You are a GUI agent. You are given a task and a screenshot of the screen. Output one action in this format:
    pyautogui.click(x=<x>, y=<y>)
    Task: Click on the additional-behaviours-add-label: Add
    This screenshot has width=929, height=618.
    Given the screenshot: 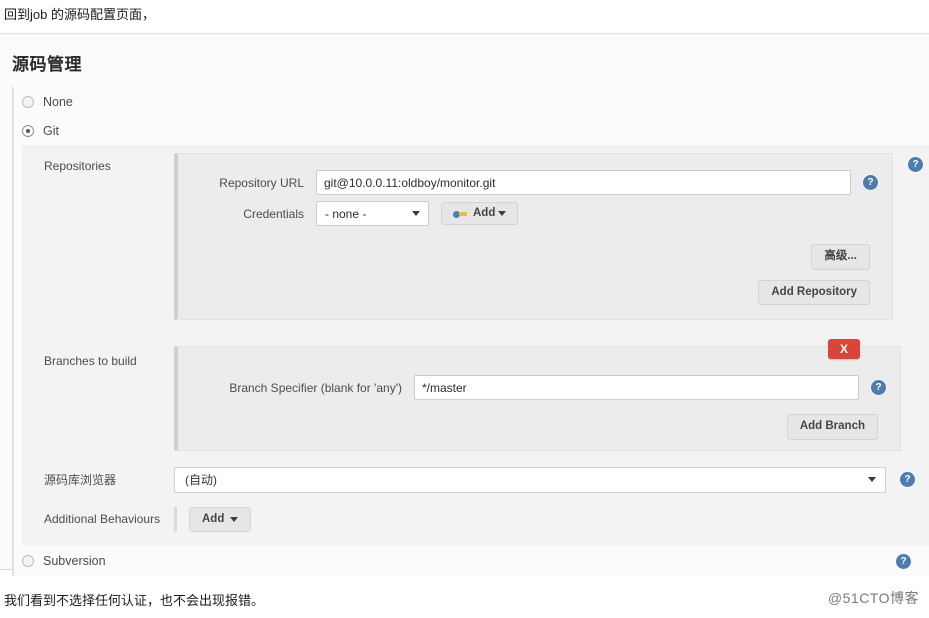 What is the action you would take?
    pyautogui.click(x=213, y=518)
    